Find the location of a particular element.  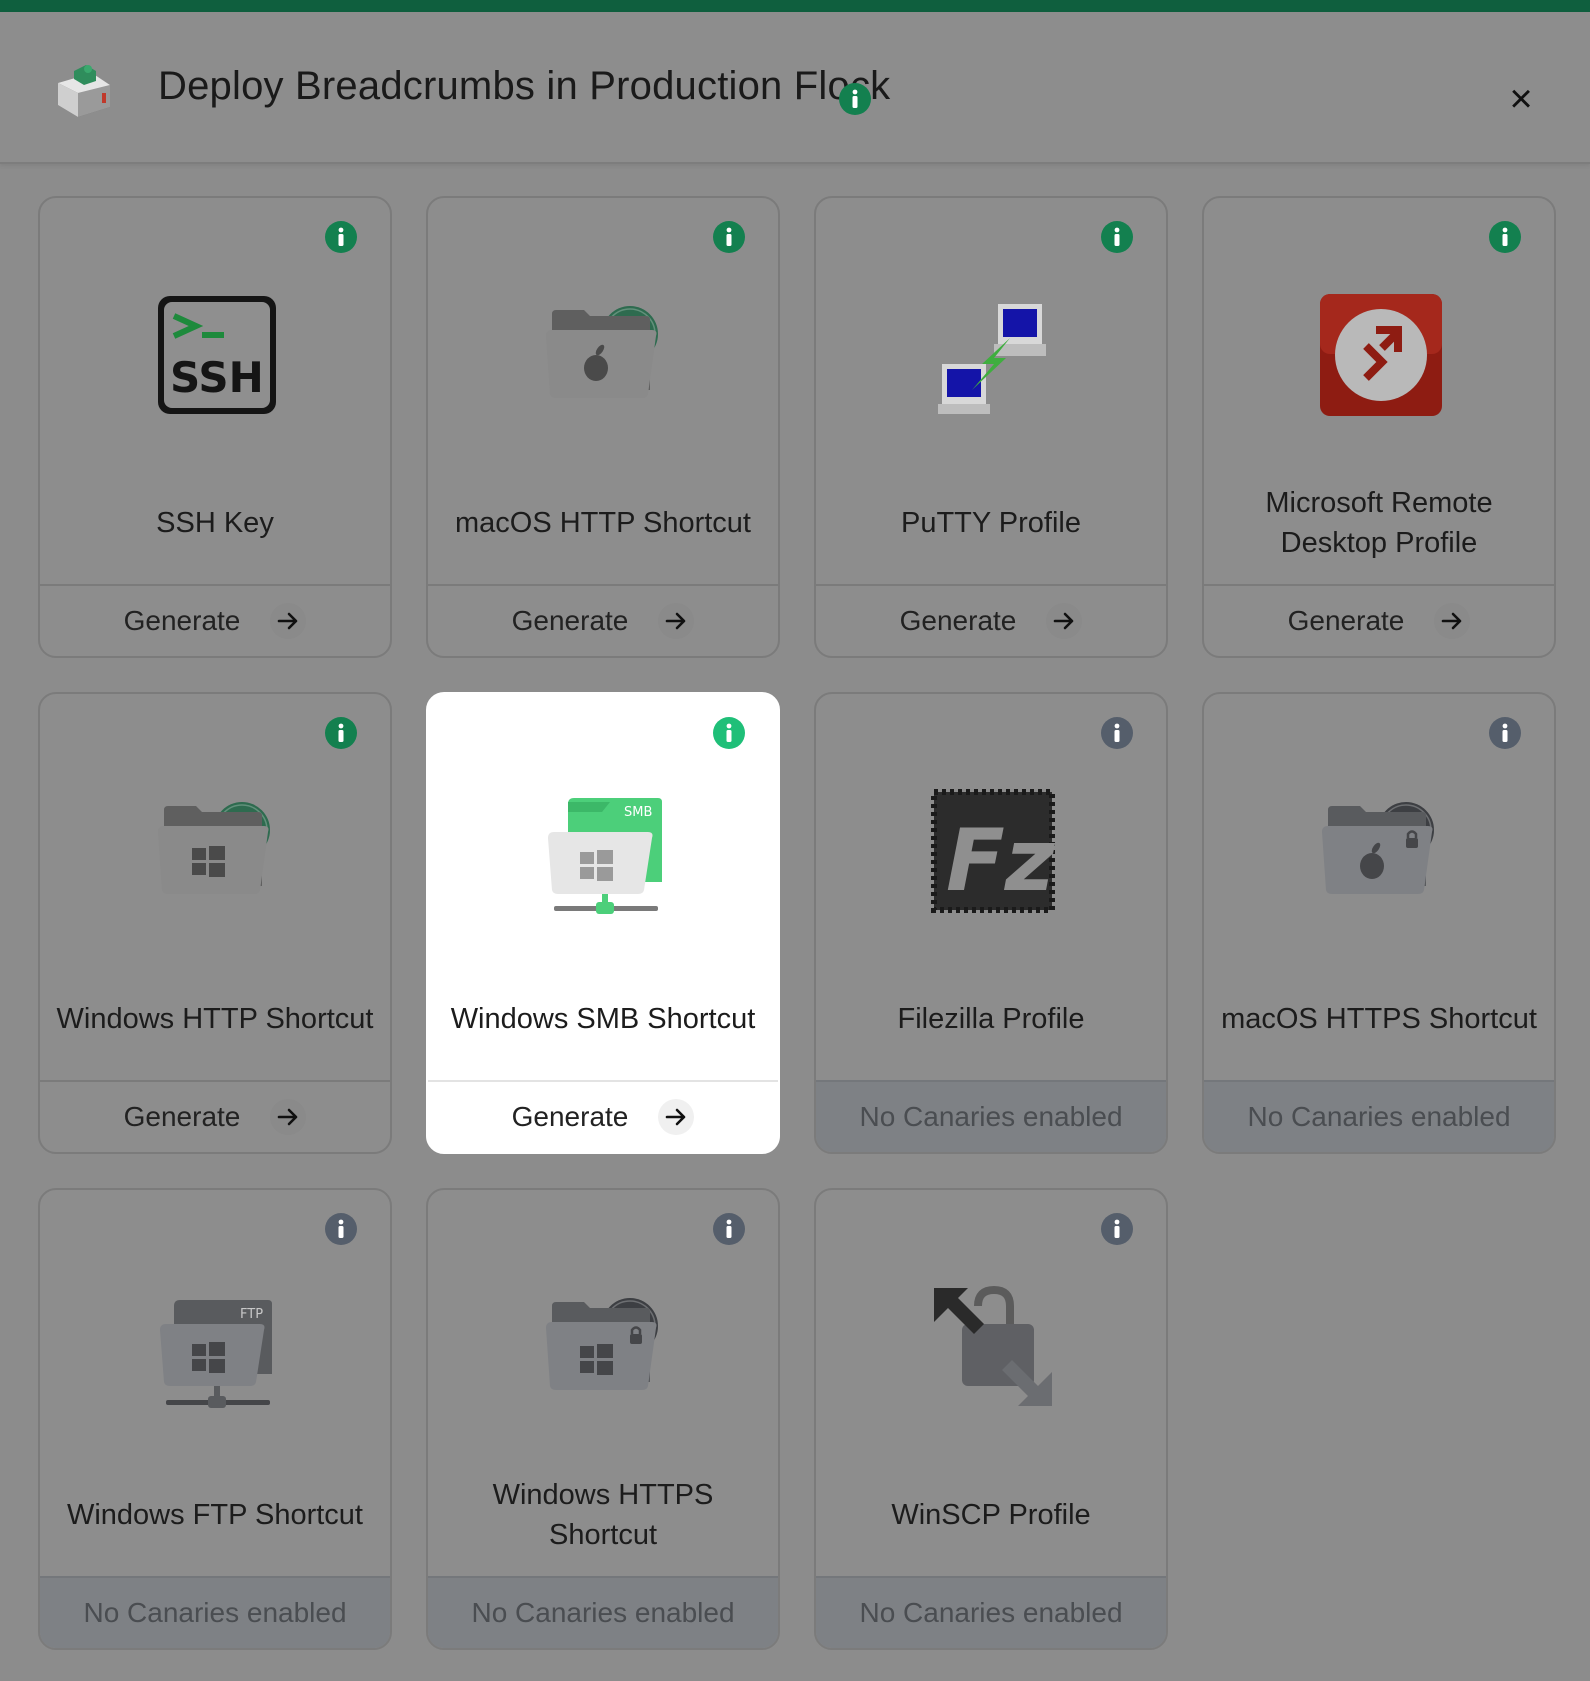

windows-https-folder-icon is located at coordinates (605, 1347).